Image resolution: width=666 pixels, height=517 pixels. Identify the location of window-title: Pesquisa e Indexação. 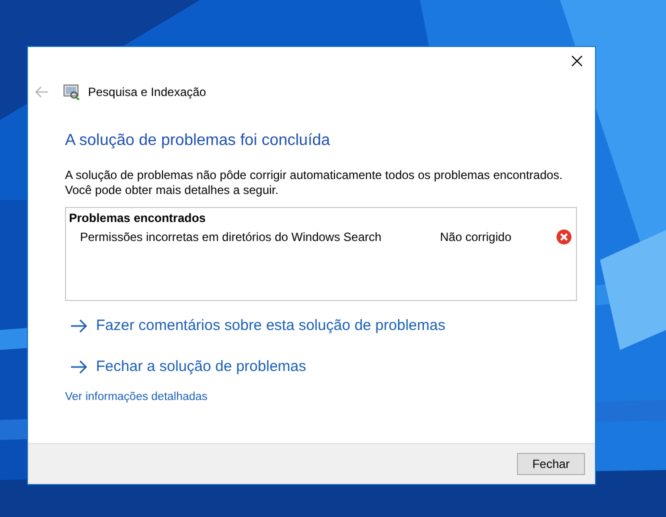
(147, 92).